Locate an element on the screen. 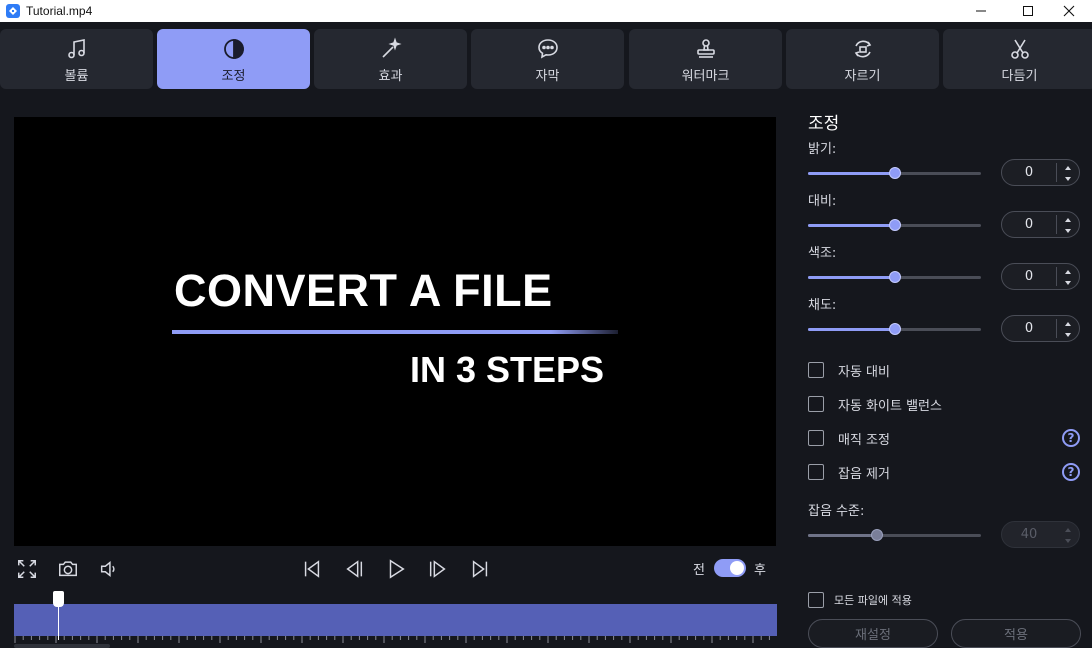  fullscreen-button is located at coordinates (27, 569).